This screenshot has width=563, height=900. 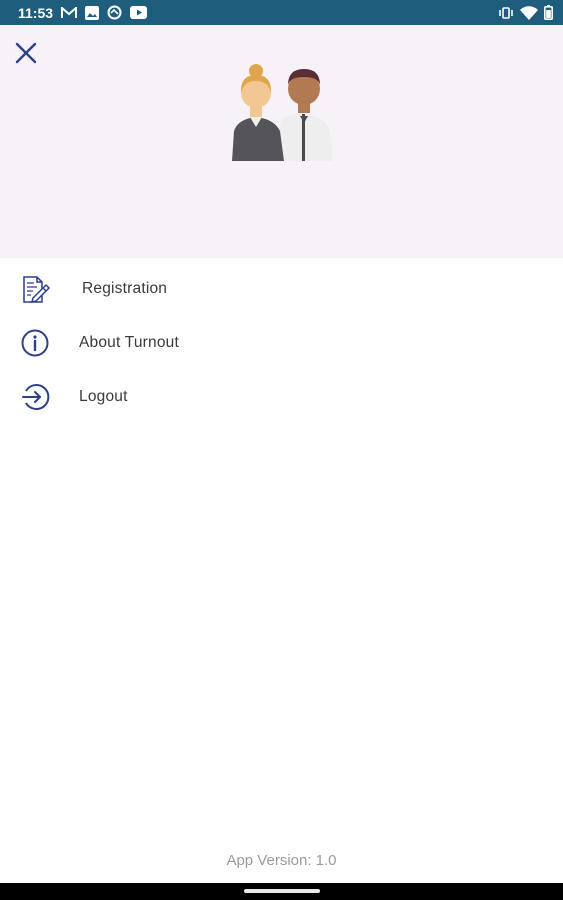 I want to click on status-right, so click(x=525, y=12).